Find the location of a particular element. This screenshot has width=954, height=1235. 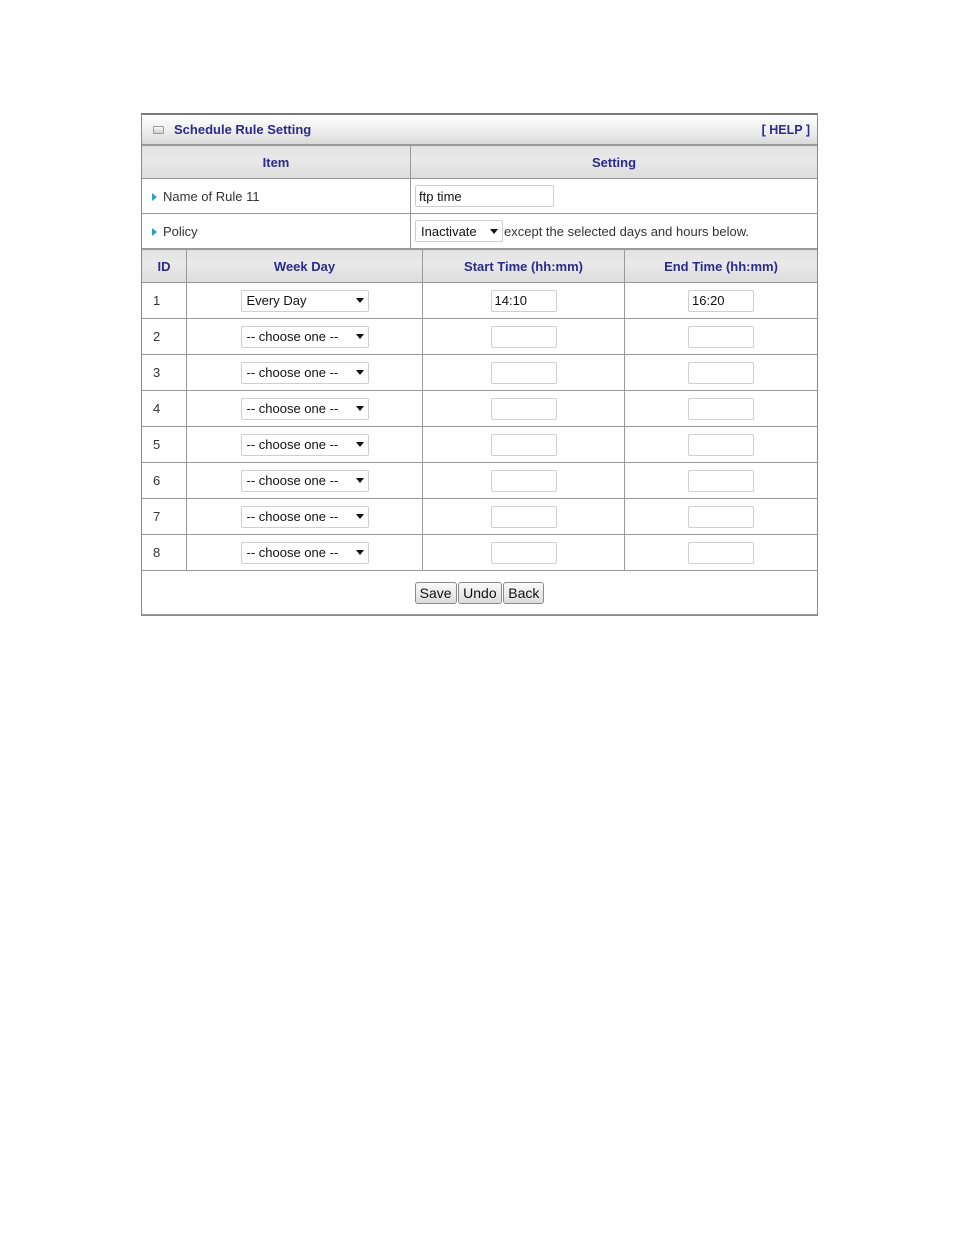

schedule-row: 5 -- choose one -- is located at coordinates (479, 444).